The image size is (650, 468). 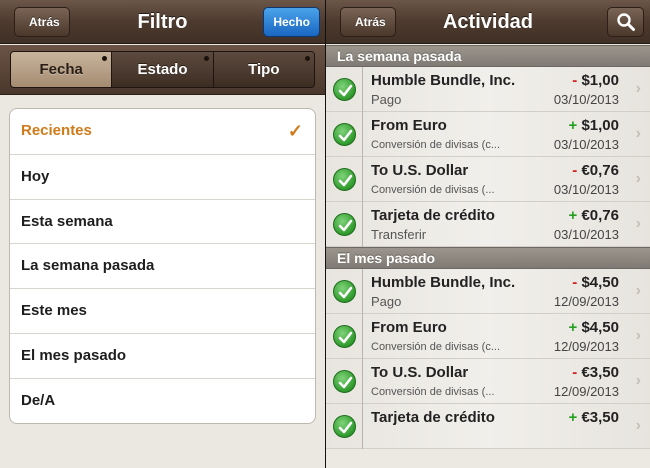 What do you see at coordinates (433, 417) in the screenshot?
I see `transaction-name: Tarjeta de crédito` at bounding box center [433, 417].